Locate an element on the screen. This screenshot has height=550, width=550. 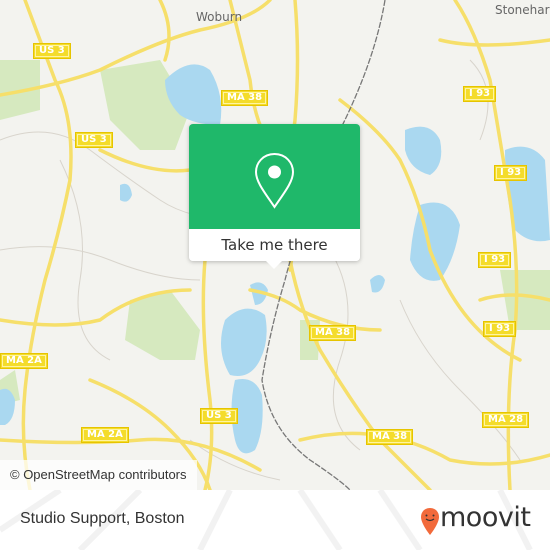
place-label-woburn: Woburn is located at coordinates (219, 17).